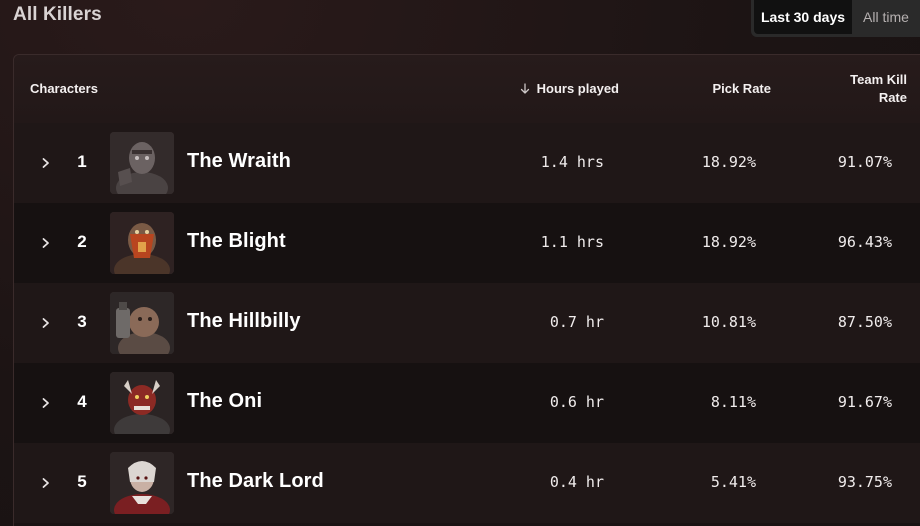 This screenshot has width=920, height=526. I want to click on character-name: The Oni, so click(224, 401).